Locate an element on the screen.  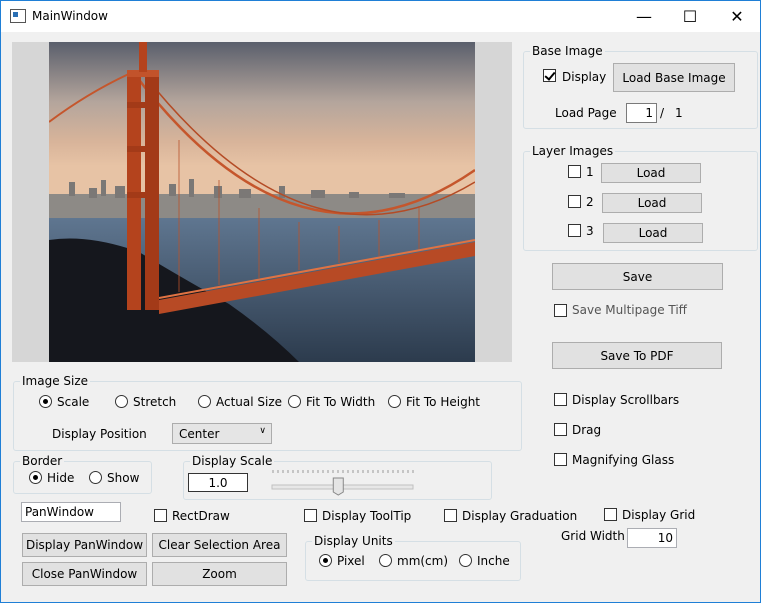
layer-3-checkbox is located at coordinates (574, 230).